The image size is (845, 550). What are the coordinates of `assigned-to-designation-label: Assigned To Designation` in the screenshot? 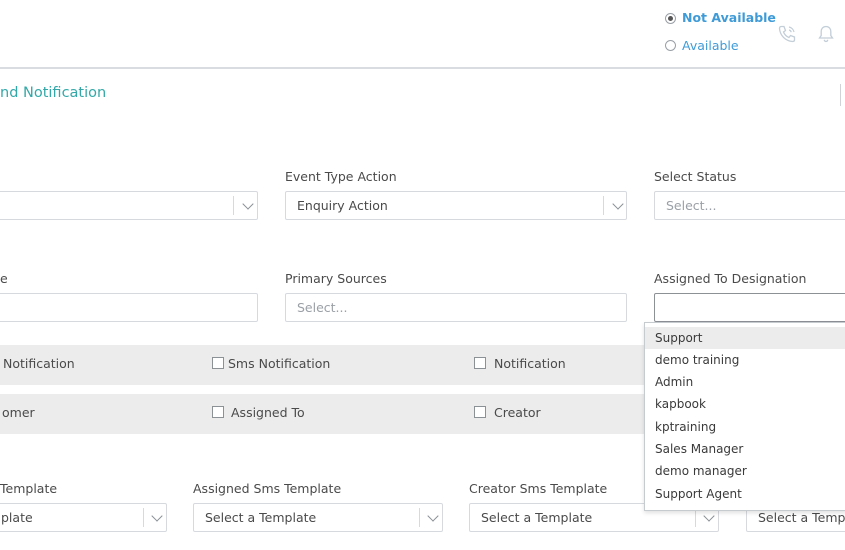 It's located at (730, 278).